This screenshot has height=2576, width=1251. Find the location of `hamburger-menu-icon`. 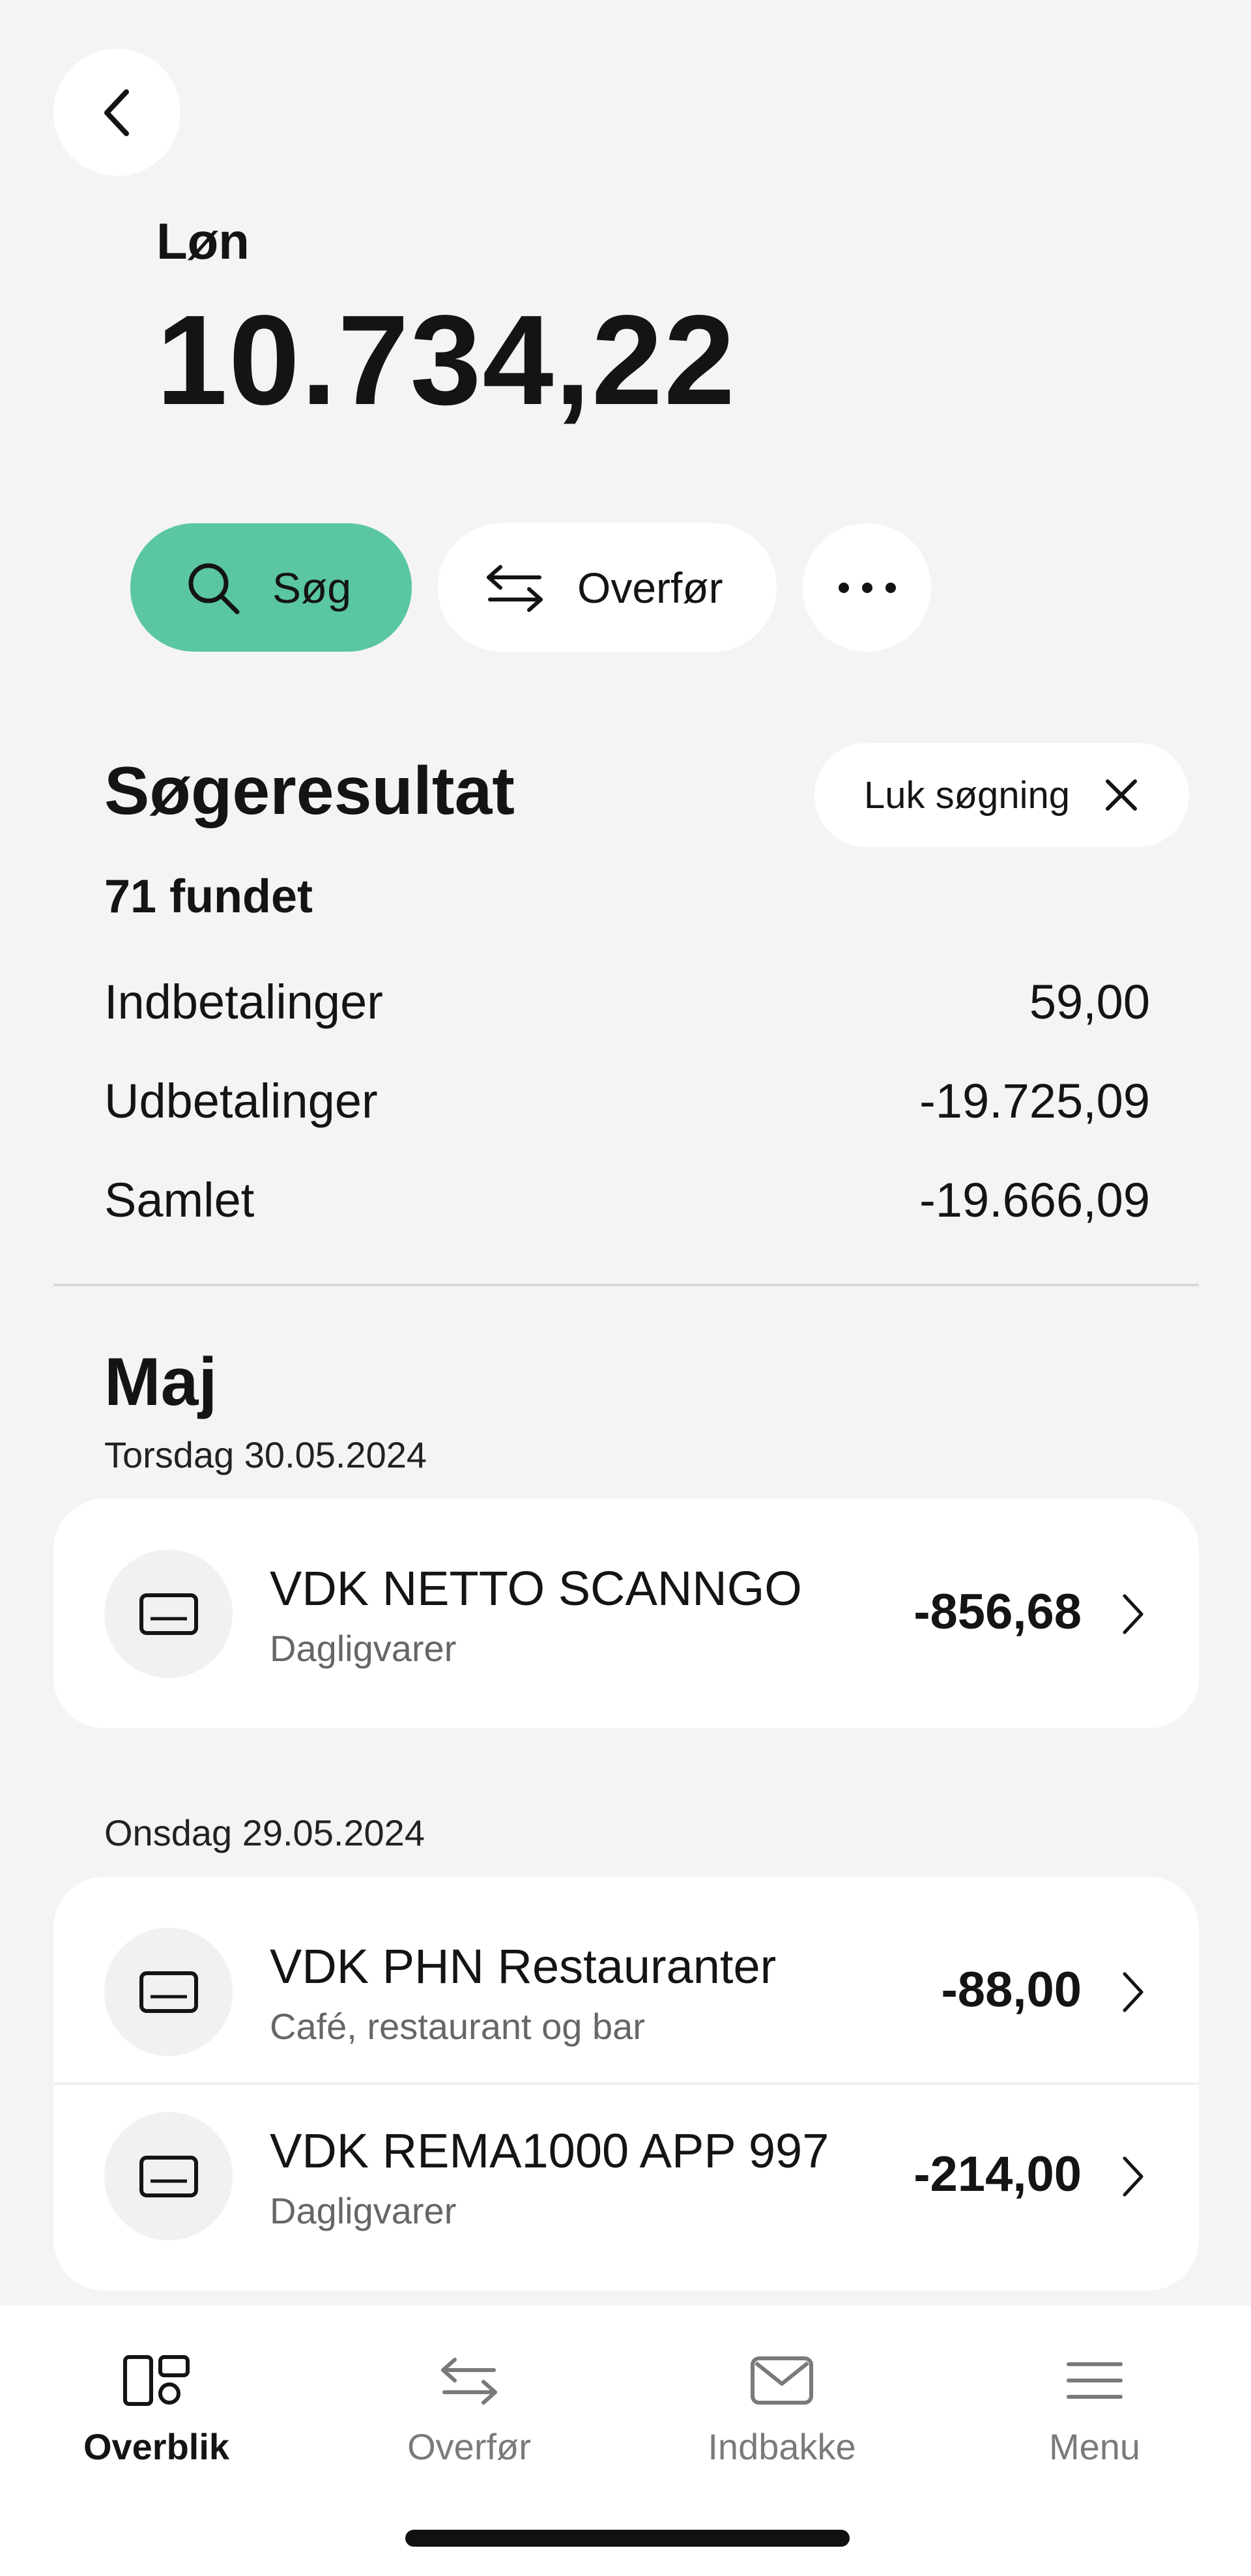

hamburger-menu-icon is located at coordinates (1094, 2380).